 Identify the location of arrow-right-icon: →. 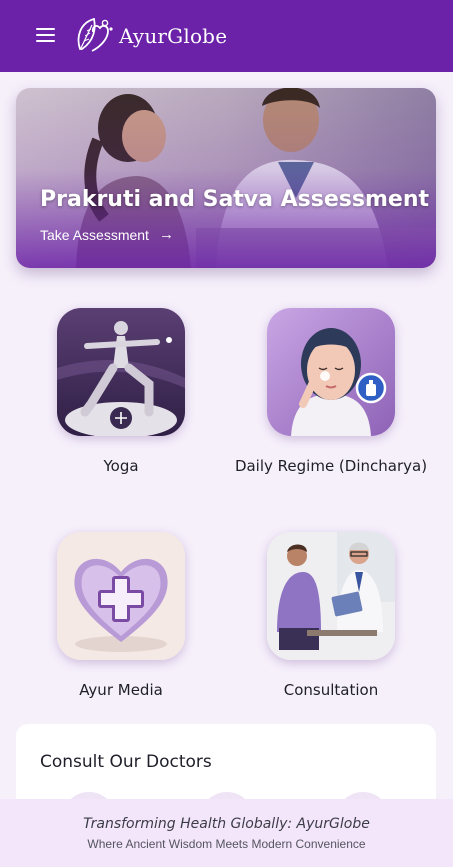
(166, 234).